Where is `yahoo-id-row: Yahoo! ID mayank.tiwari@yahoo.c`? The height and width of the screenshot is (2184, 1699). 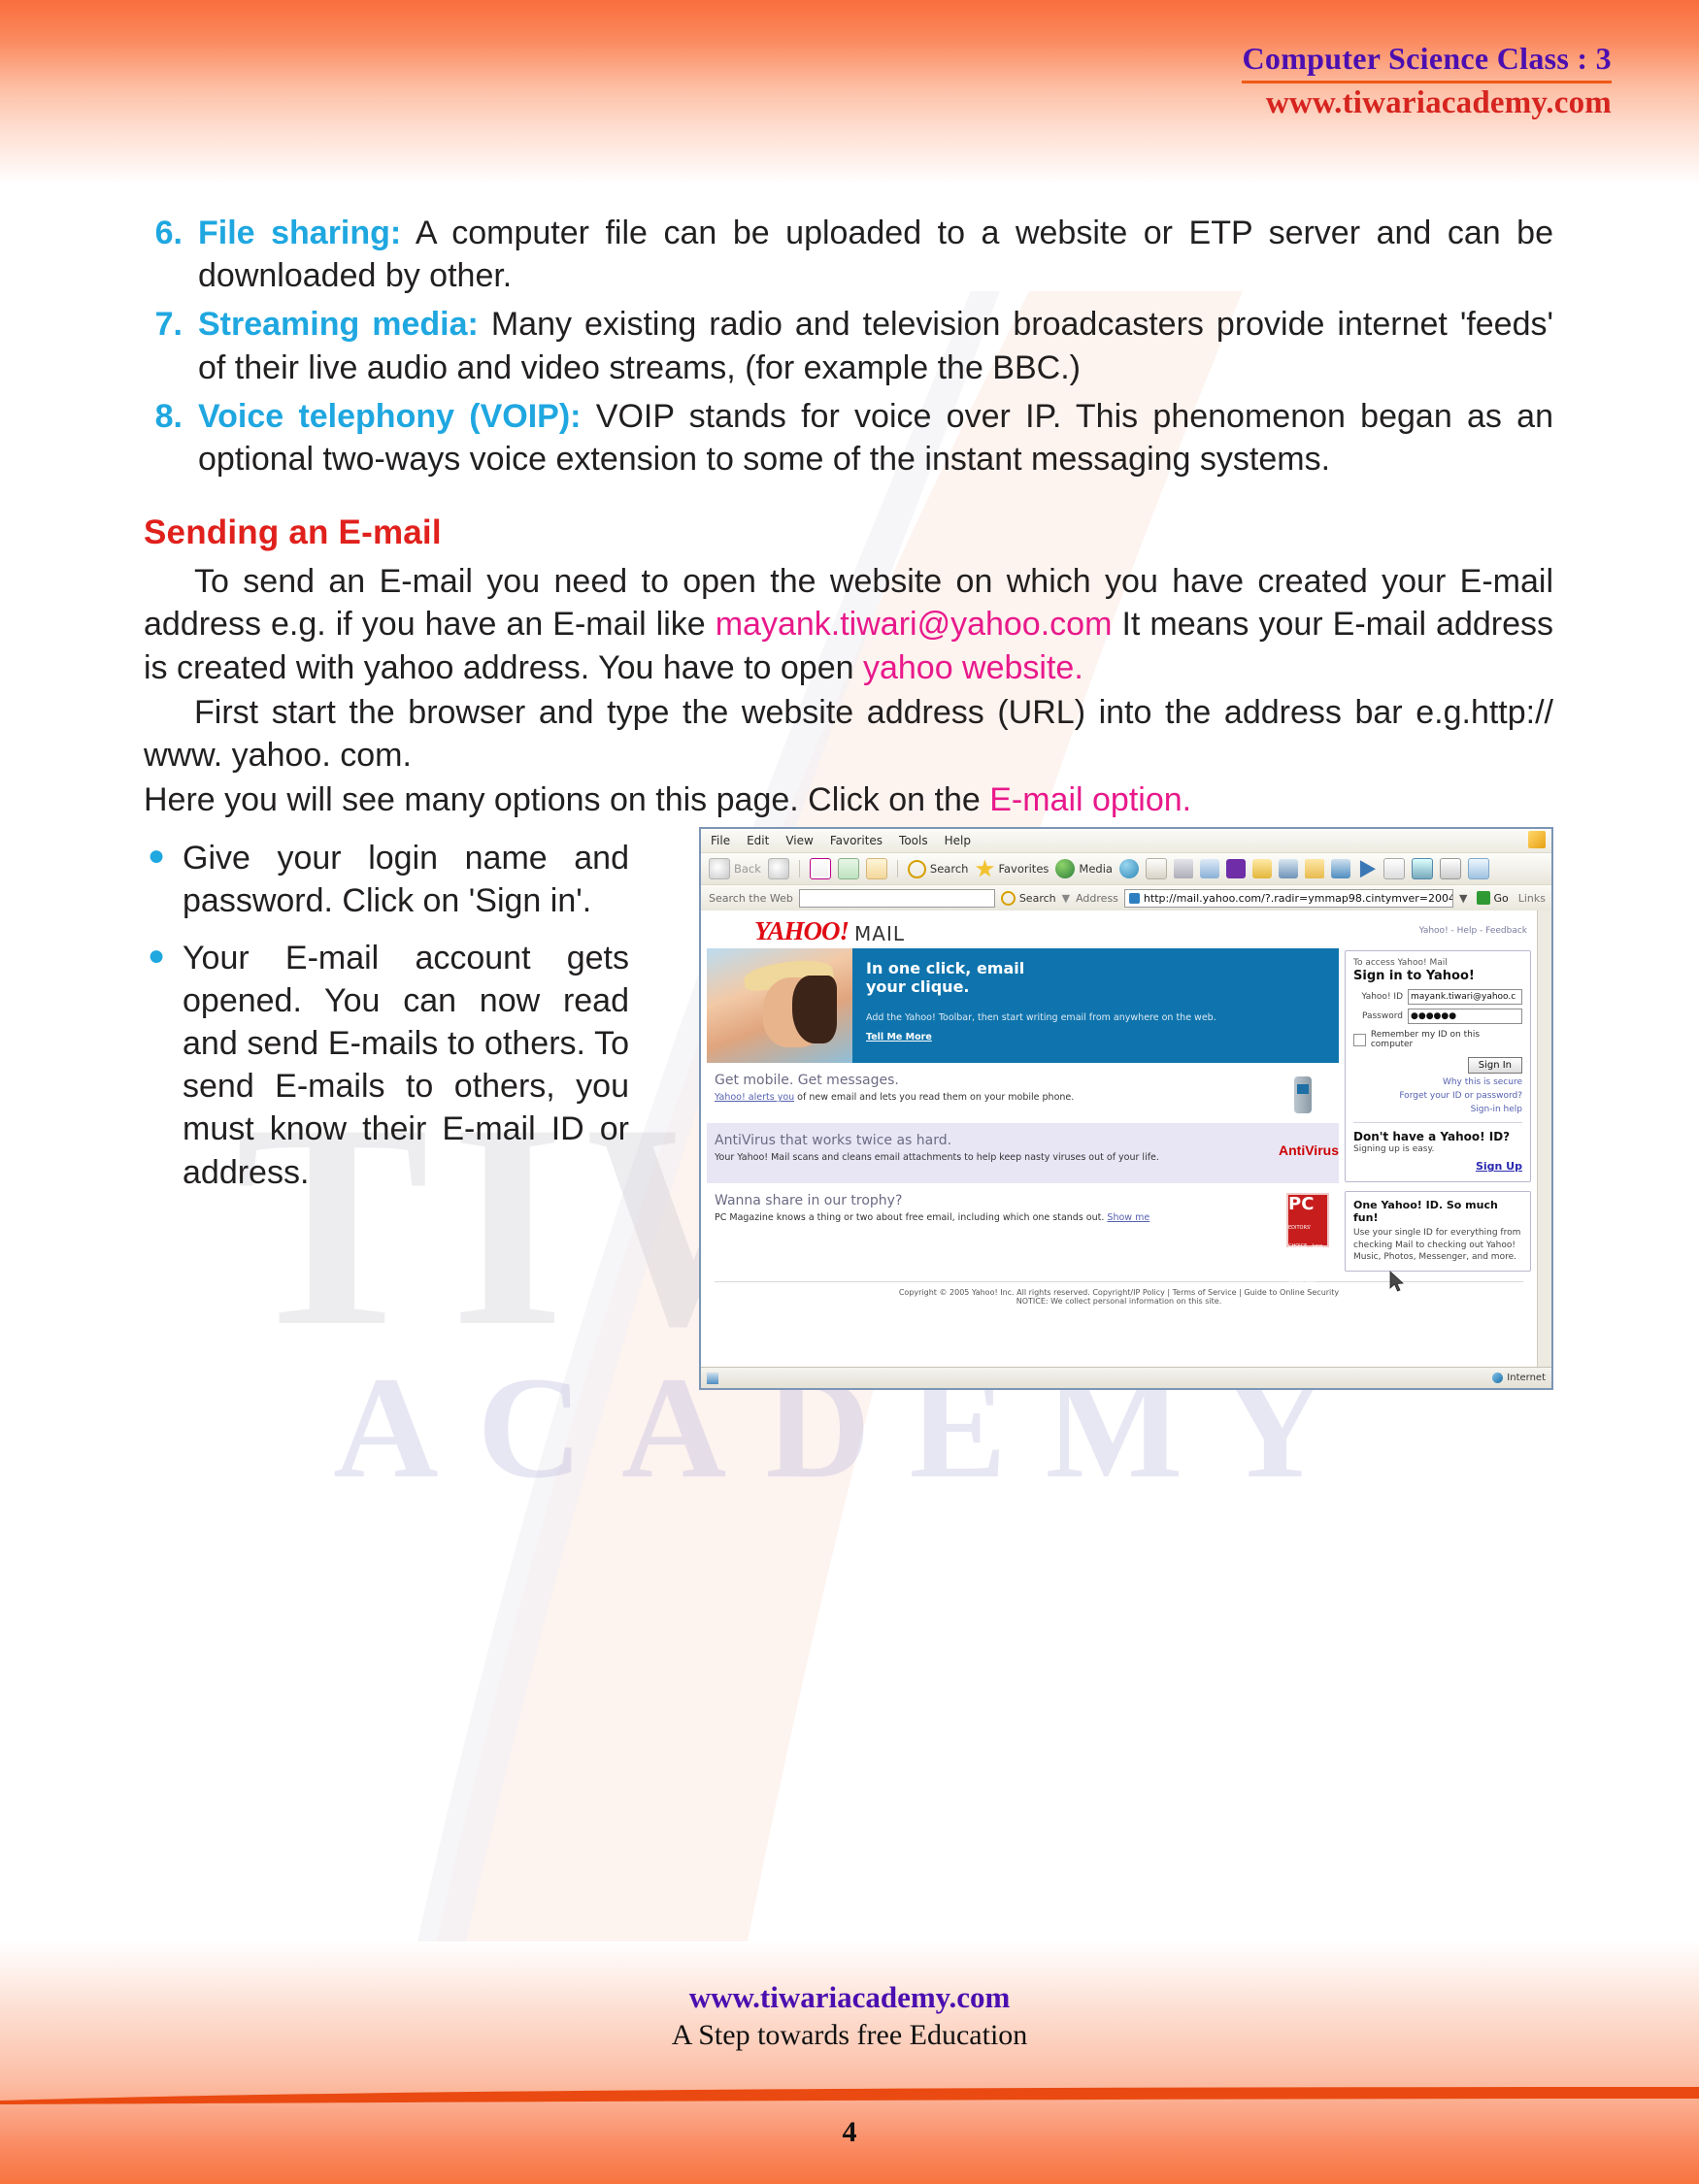
yahoo-id-row: Yahoo! ID mayank.tiwari@yahoo.c is located at coordinates (1437, 997).